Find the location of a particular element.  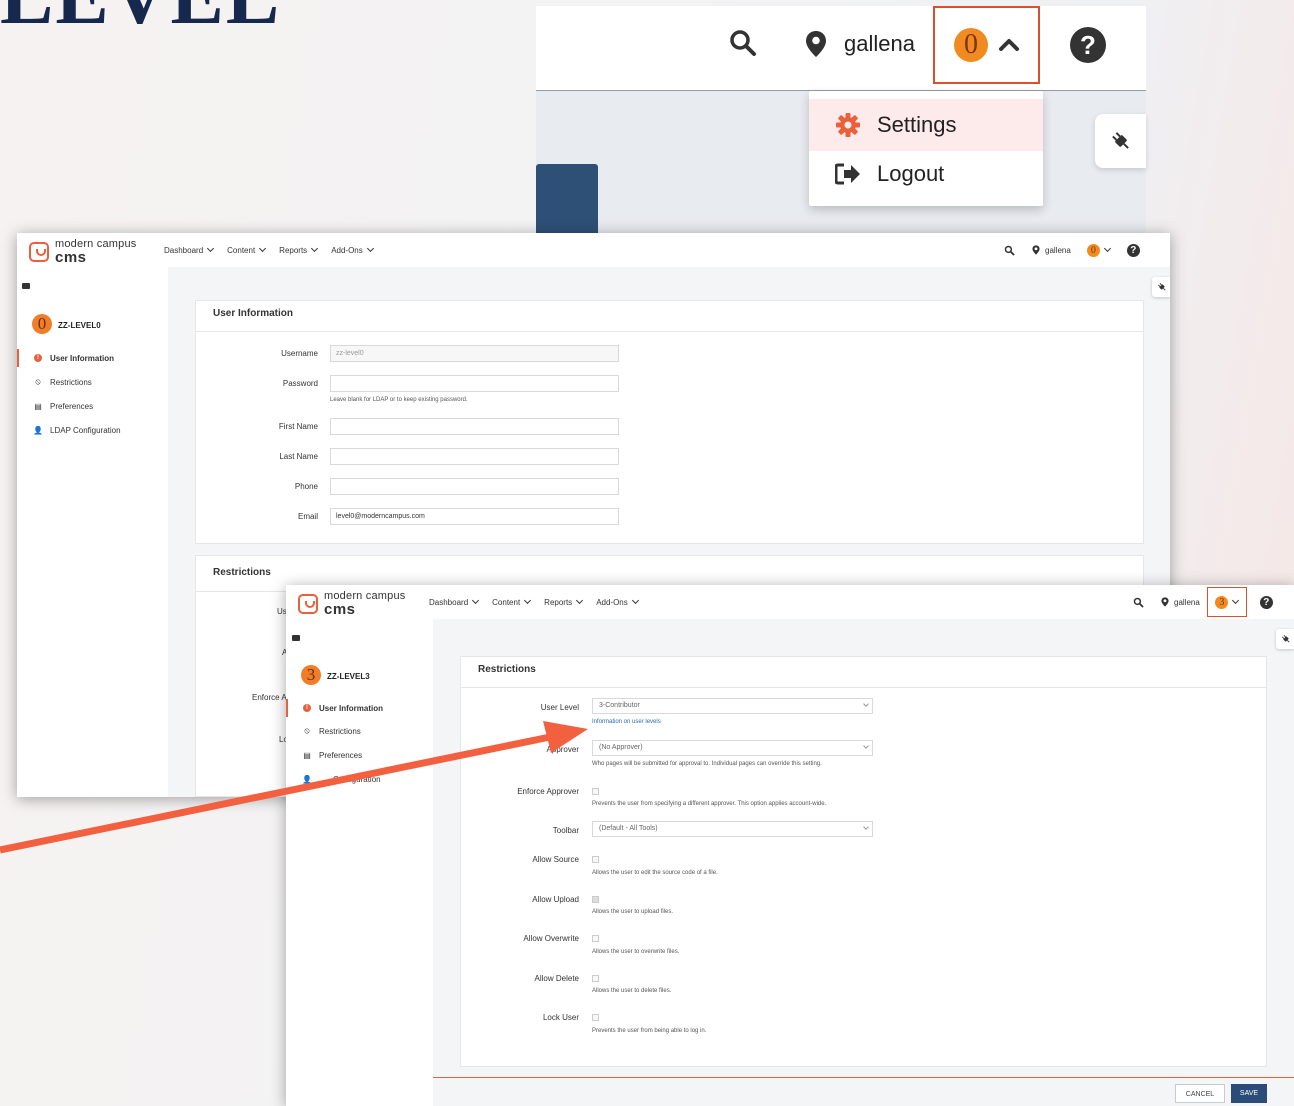

cancel-button: CANCEL is located at coordinates (1200, 1093).